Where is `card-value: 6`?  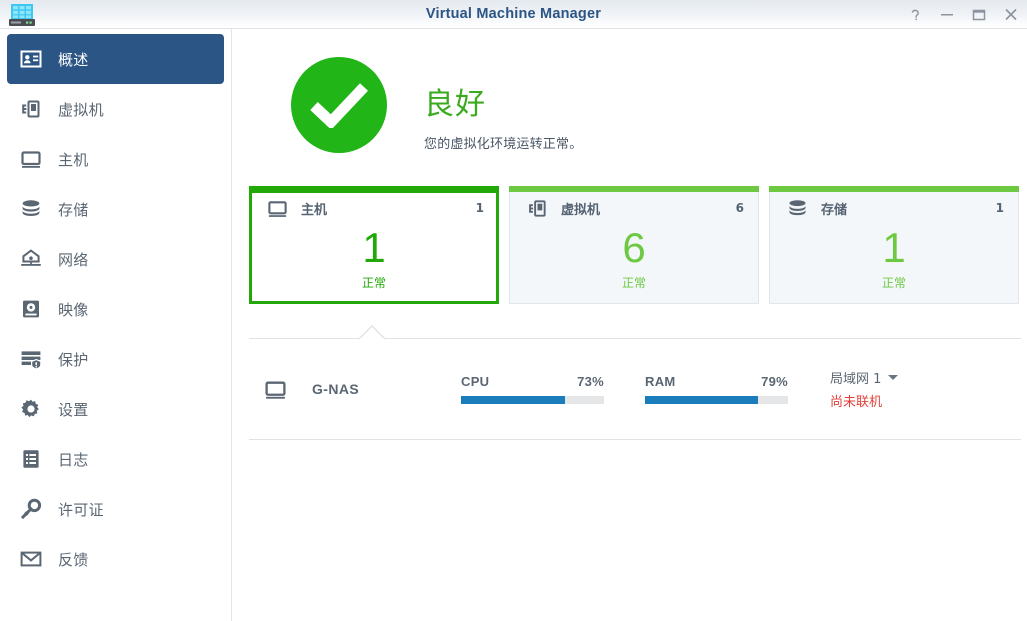
card-value: 6 is located at coordinates (634, 247).